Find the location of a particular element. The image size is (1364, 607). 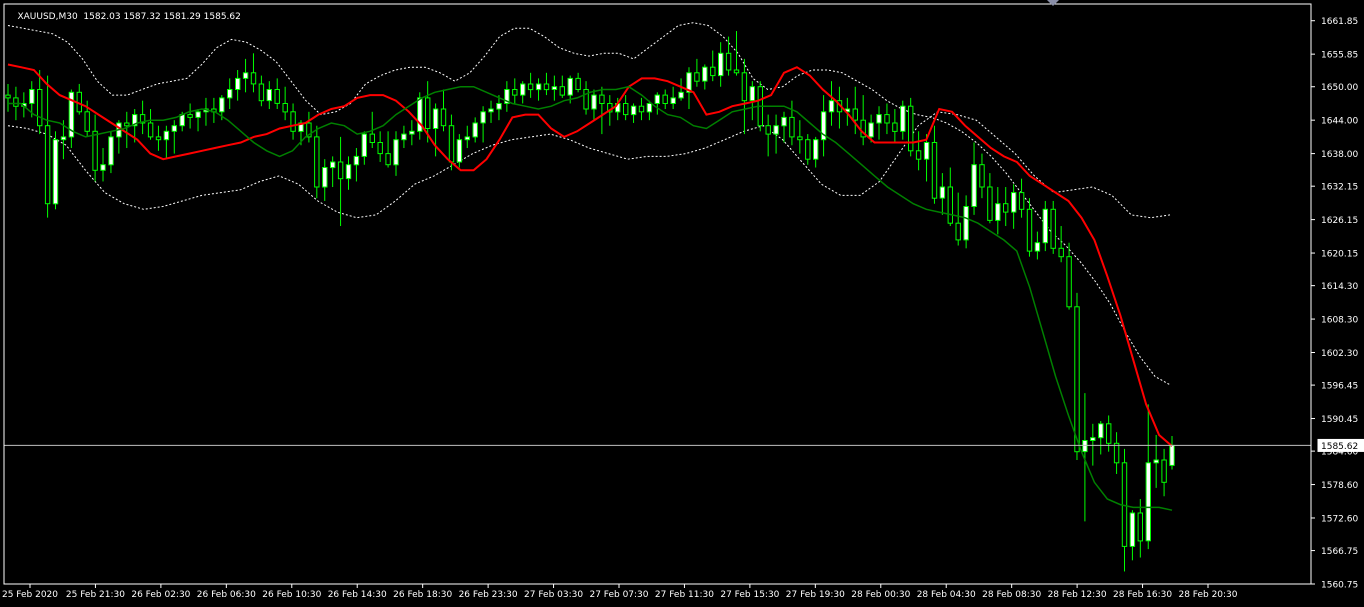

x-tick-label: 28 Feb 16:30 is located at coordinates (1142, 595).